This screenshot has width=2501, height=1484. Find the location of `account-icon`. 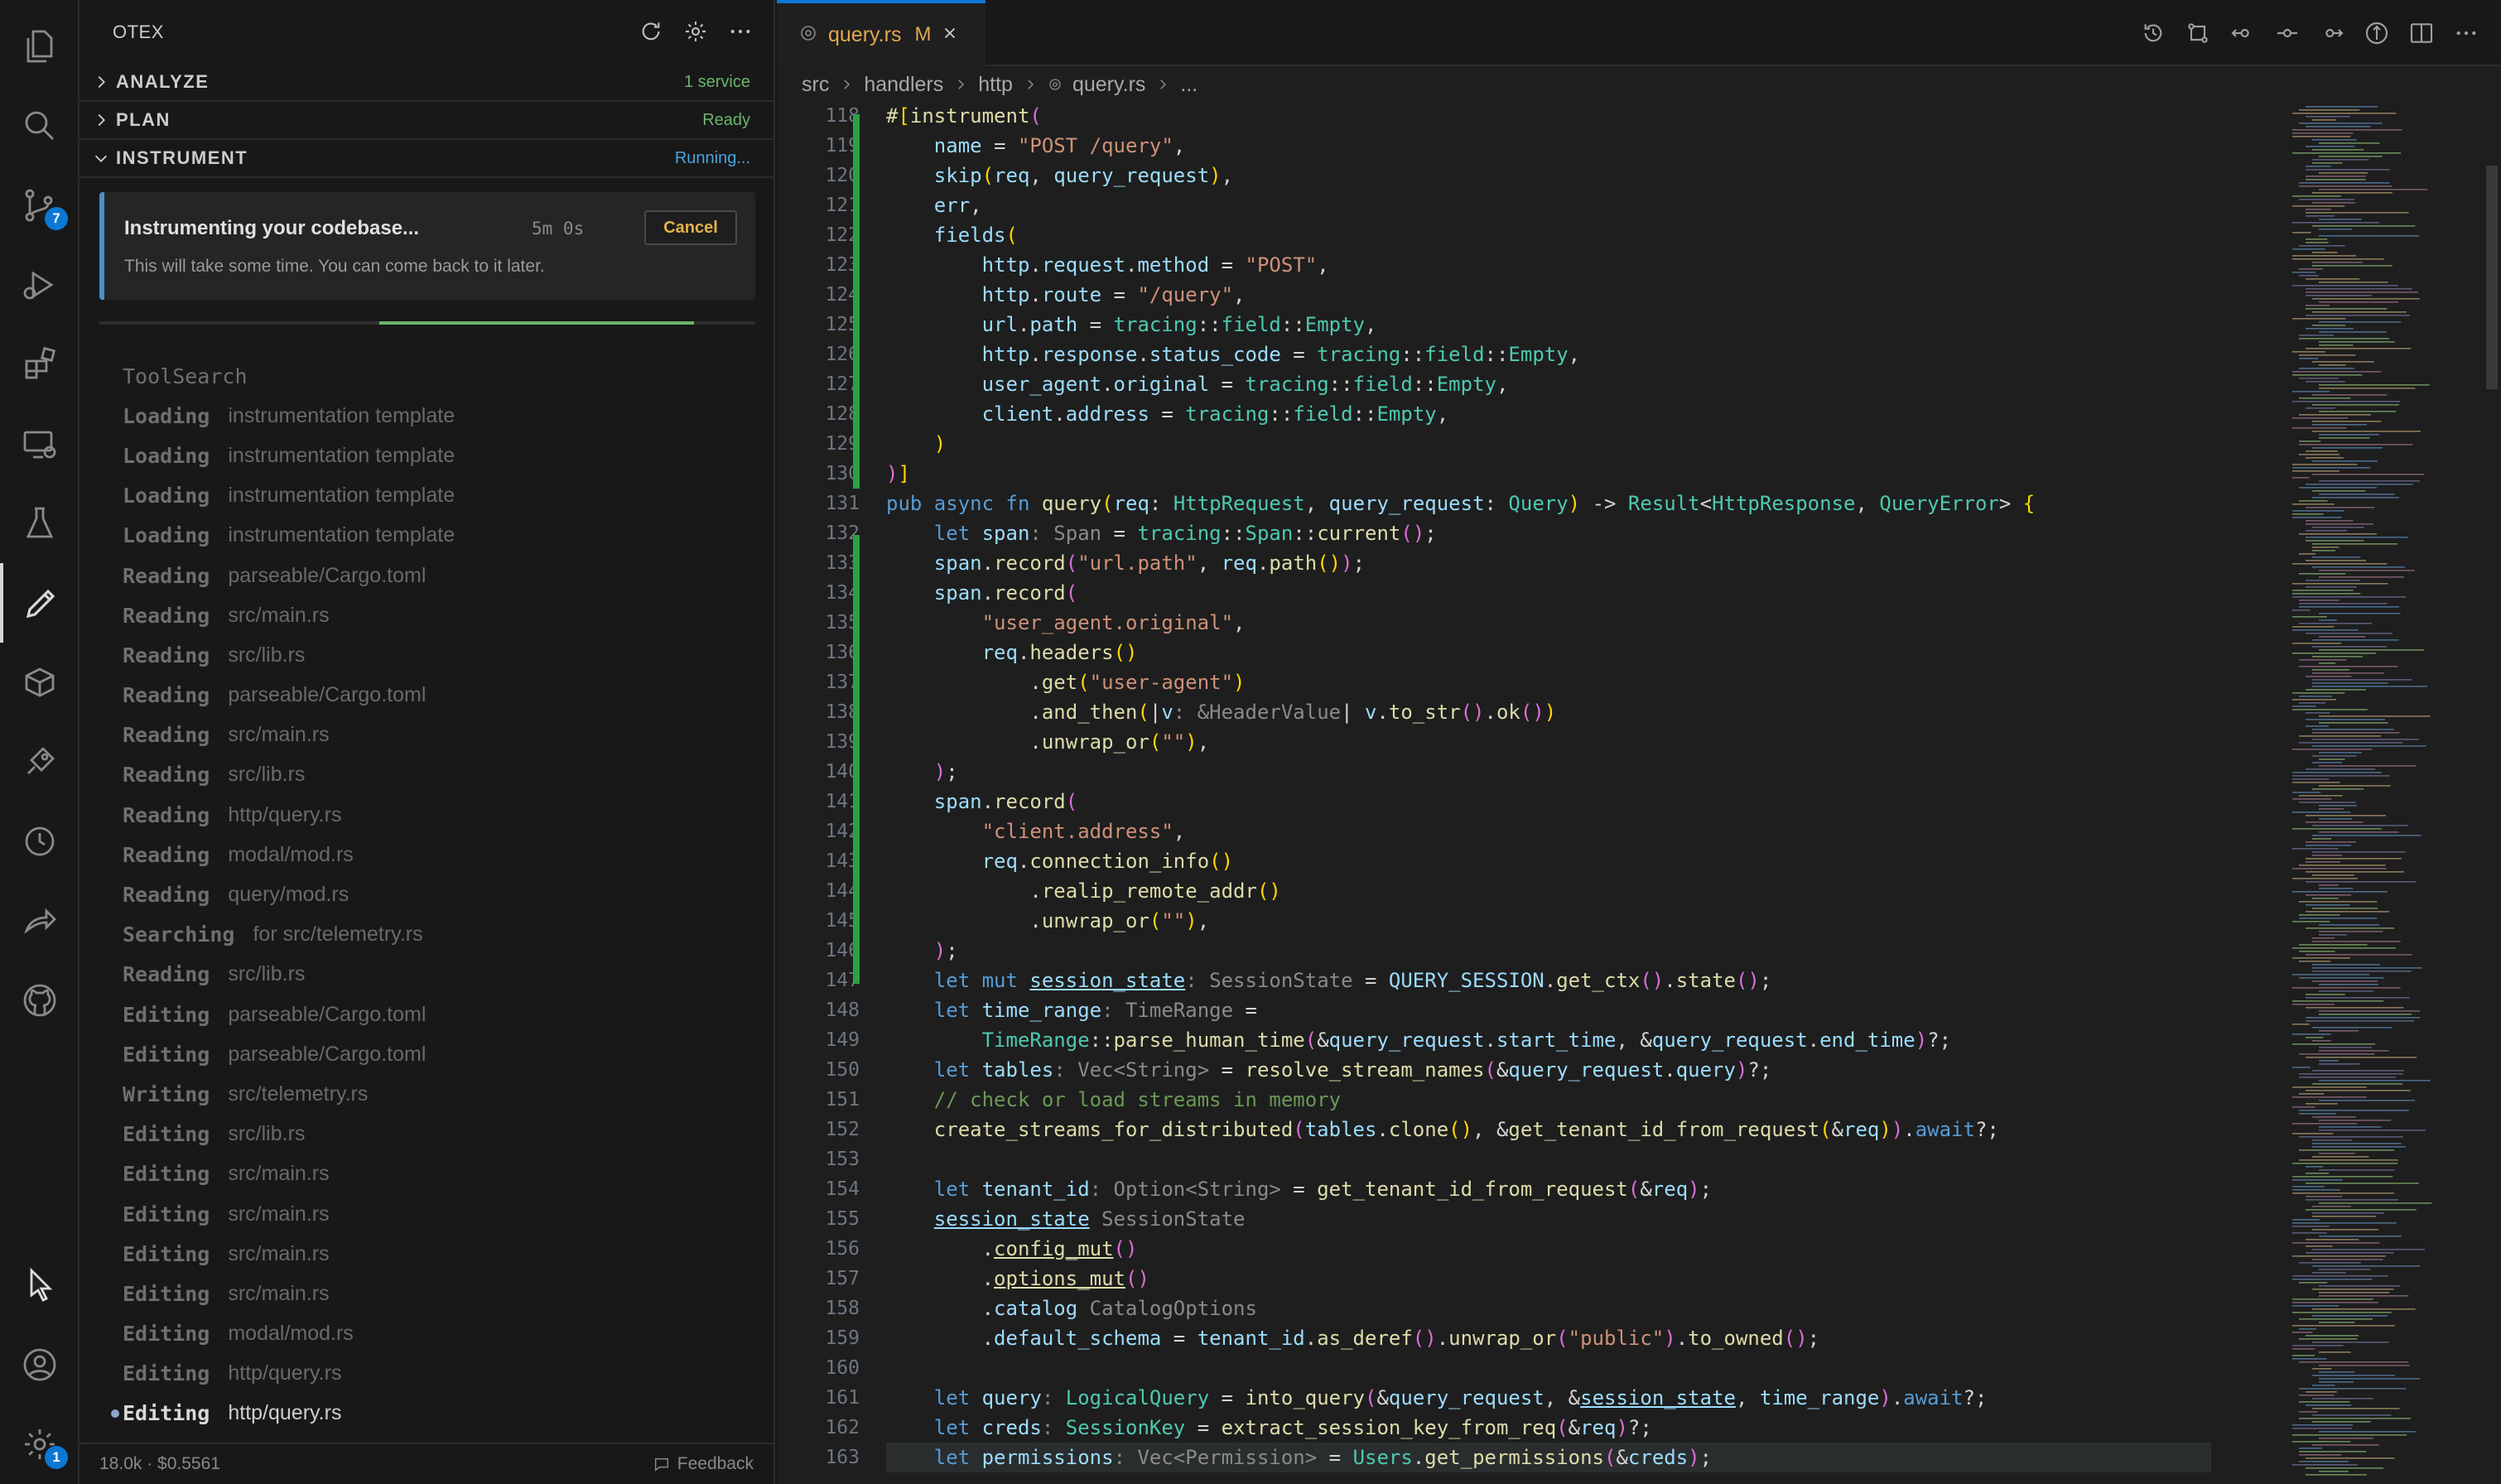

account-icon is located at coordinates (40, 1364).